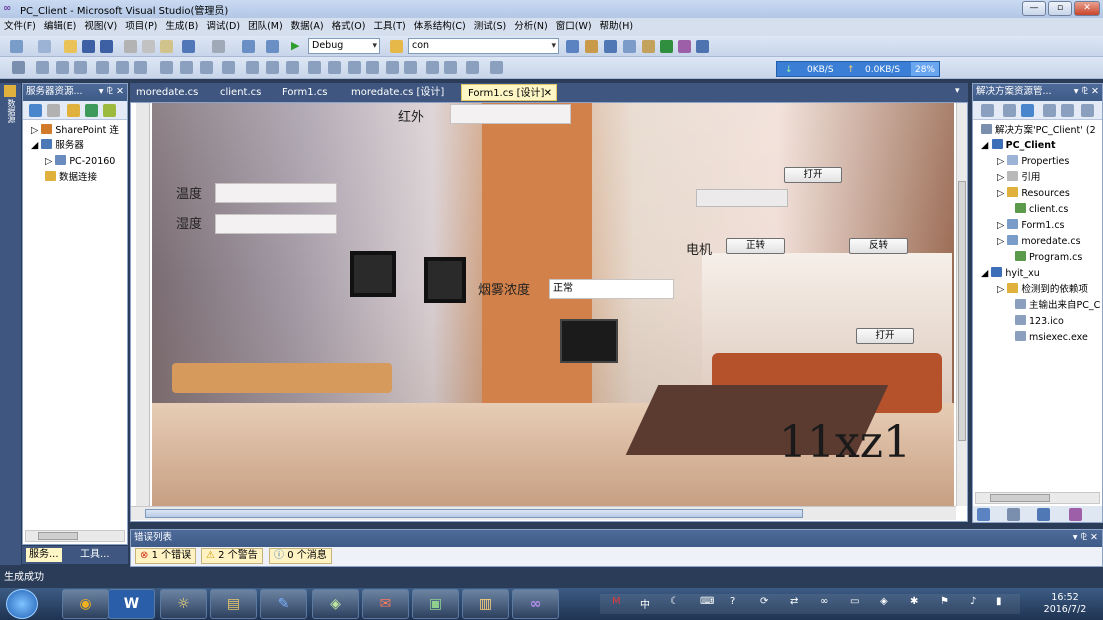 This screenshot has height=620, width=1103. I want to click on tray-lang-icon: 中, so click(645, 603).